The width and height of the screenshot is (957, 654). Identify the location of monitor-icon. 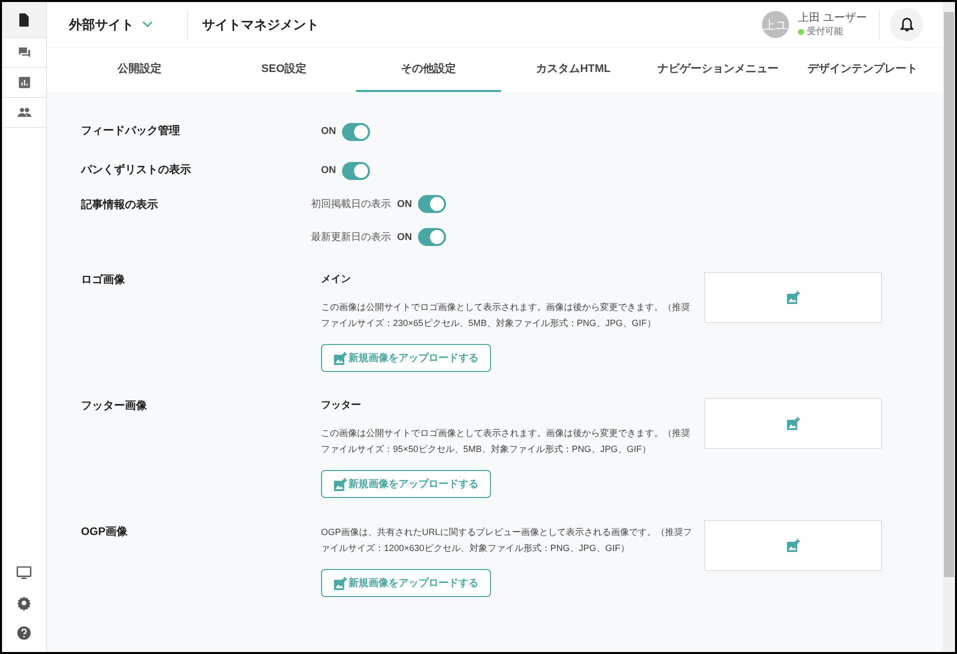
(24, 573).